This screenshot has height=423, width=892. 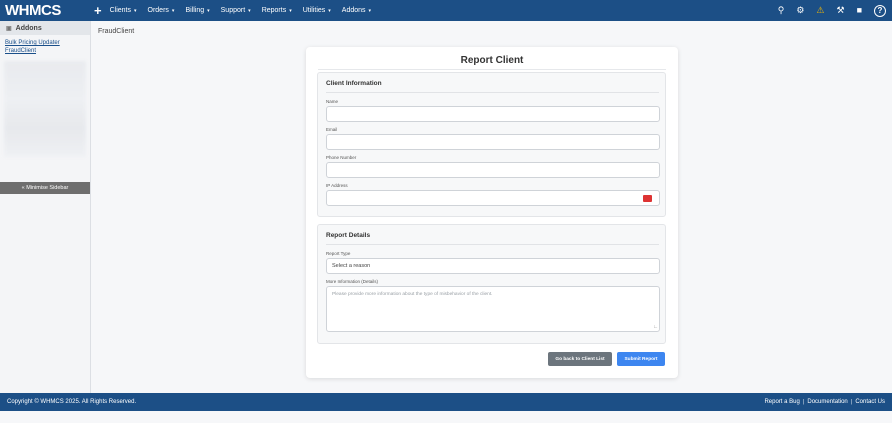 What do you see at coordinates (33, 10) in the screenshot?
I see `logo-text: WHMCS` at bounding box center [33, 10].